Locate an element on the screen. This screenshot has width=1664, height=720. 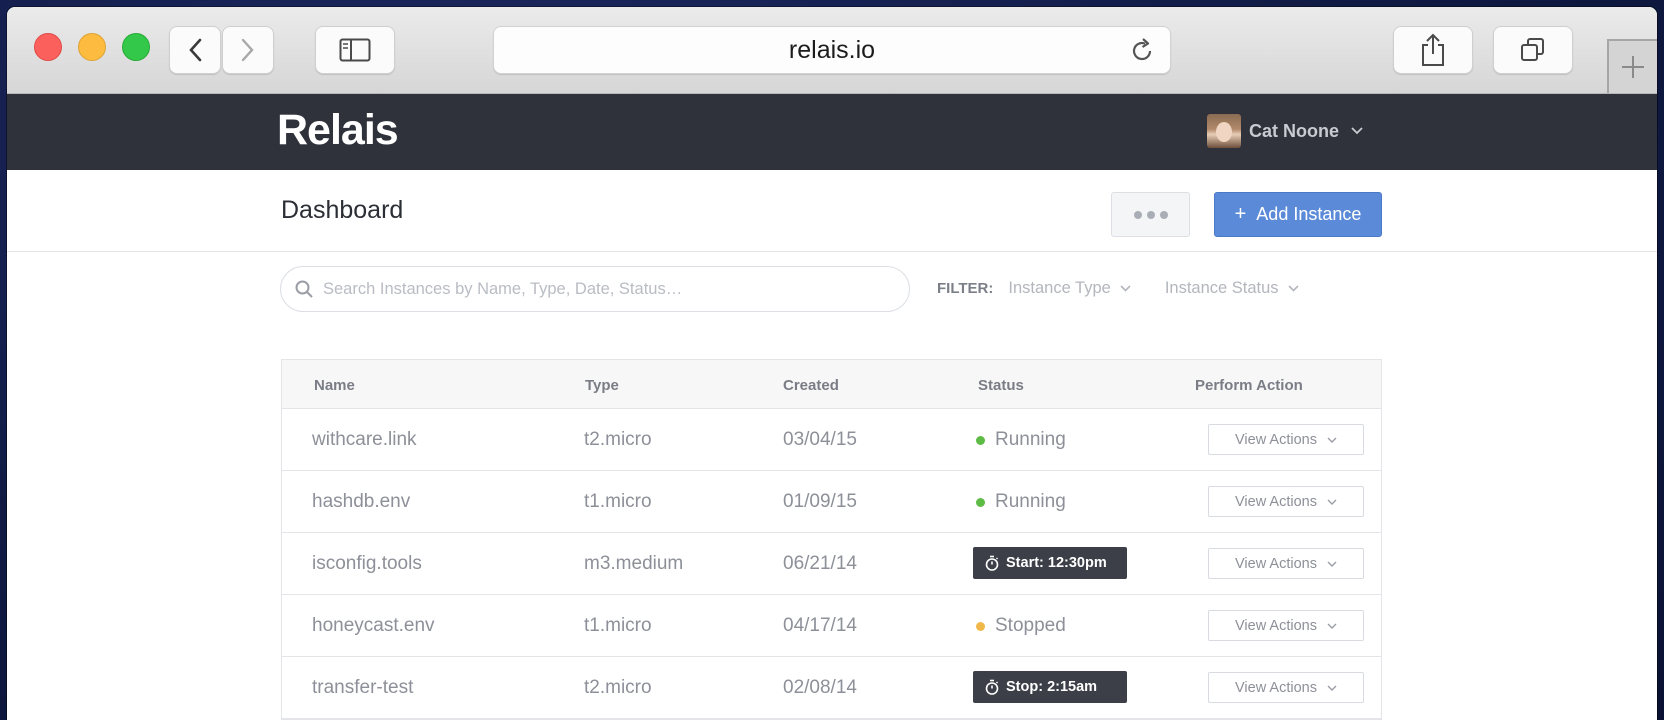
share-button is located at coordinates (1433, 50).